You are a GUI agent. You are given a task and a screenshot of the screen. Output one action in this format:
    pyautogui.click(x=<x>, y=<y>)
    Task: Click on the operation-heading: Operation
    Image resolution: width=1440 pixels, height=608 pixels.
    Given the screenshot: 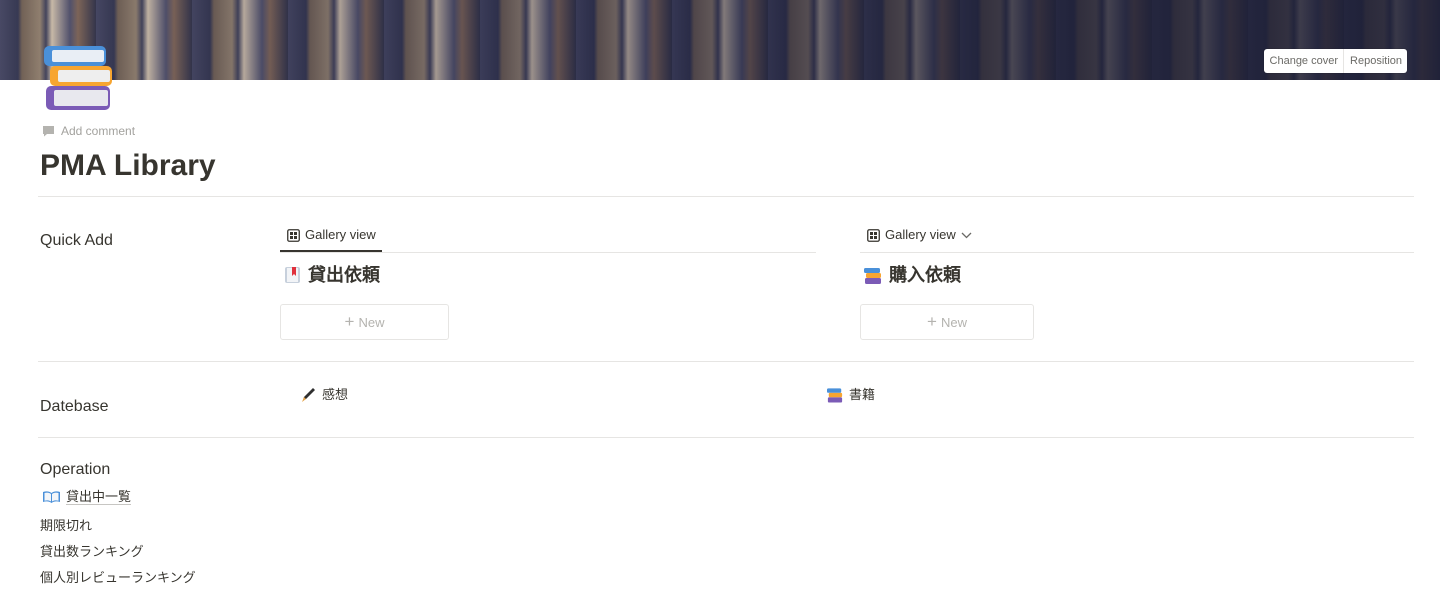 What is the action you would take?
    pyautogui.click(x=75, y=469)
    